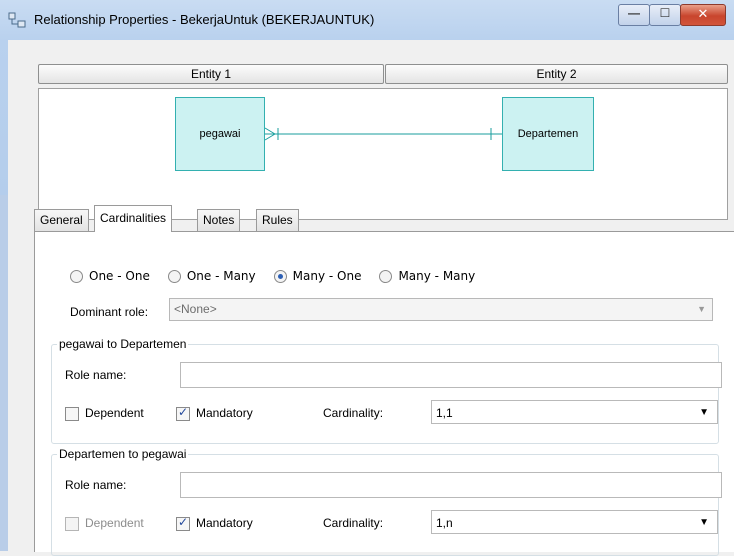  I want to click on radio-label: Many - One, so click(327, 276).